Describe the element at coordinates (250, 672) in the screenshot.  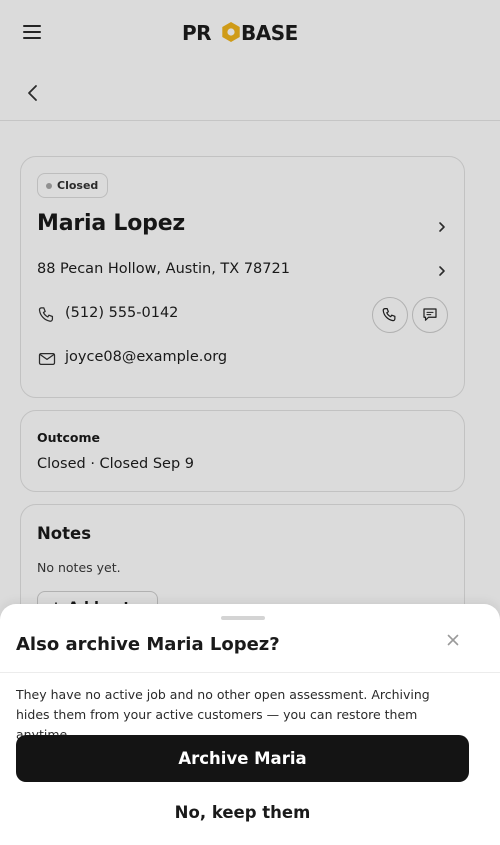
I see `sheet-divider` at that location.